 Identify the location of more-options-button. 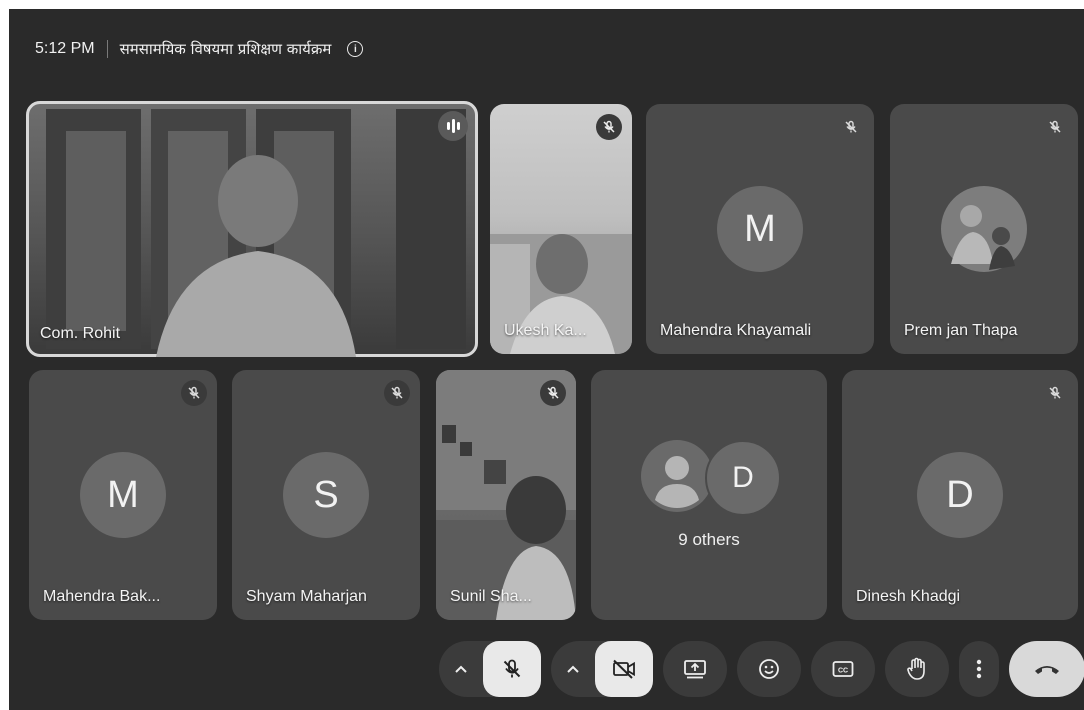
(979, 669).